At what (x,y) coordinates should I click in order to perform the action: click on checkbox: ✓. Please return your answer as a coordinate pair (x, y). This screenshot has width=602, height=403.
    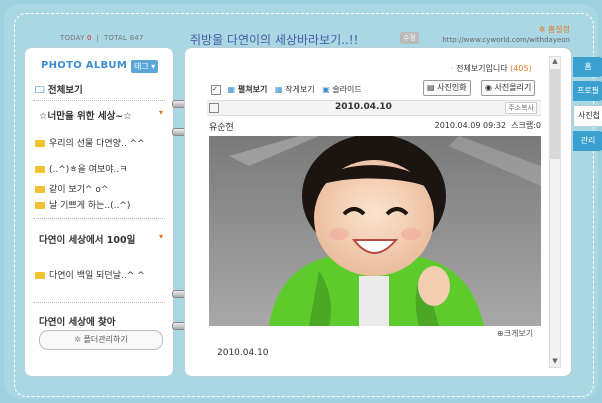
    Looking at the image, I should click on (216, 89).